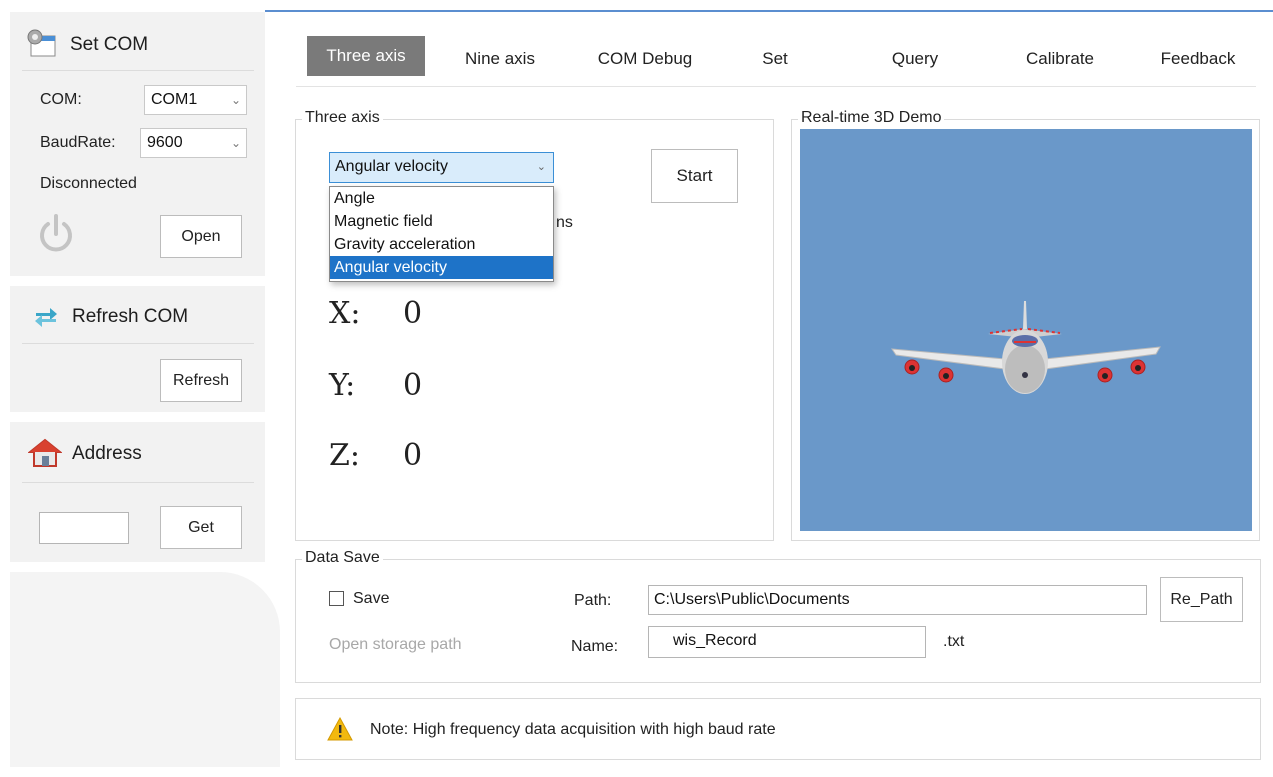 This screenshot has width=1273, height=777. I want to click on com-select: COM1 ⌄, so click(195, 100).